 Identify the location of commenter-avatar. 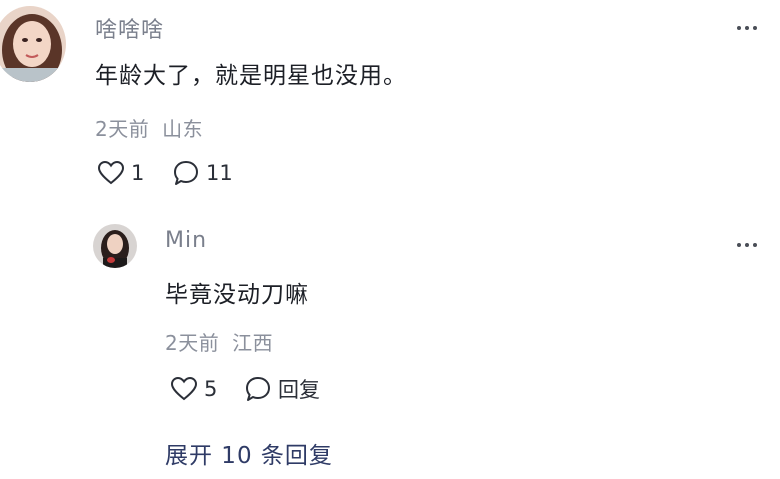
(33, 44).